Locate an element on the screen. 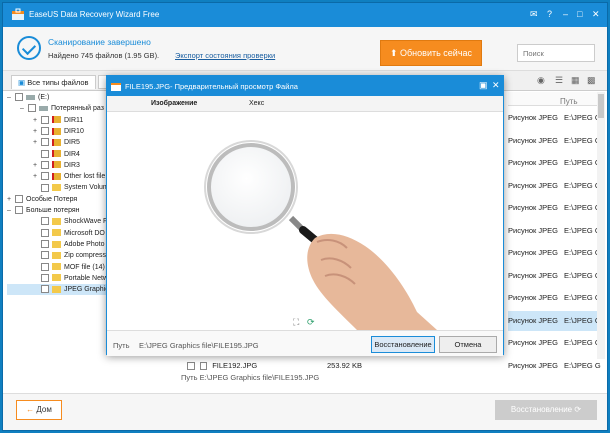  tree-item: Adobe Photo is located at coordinates (55, 244).